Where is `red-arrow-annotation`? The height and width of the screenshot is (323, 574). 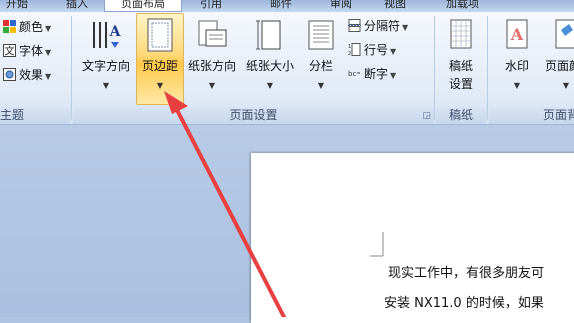 red-arrow-annotation is located at coordinates (225, 204).